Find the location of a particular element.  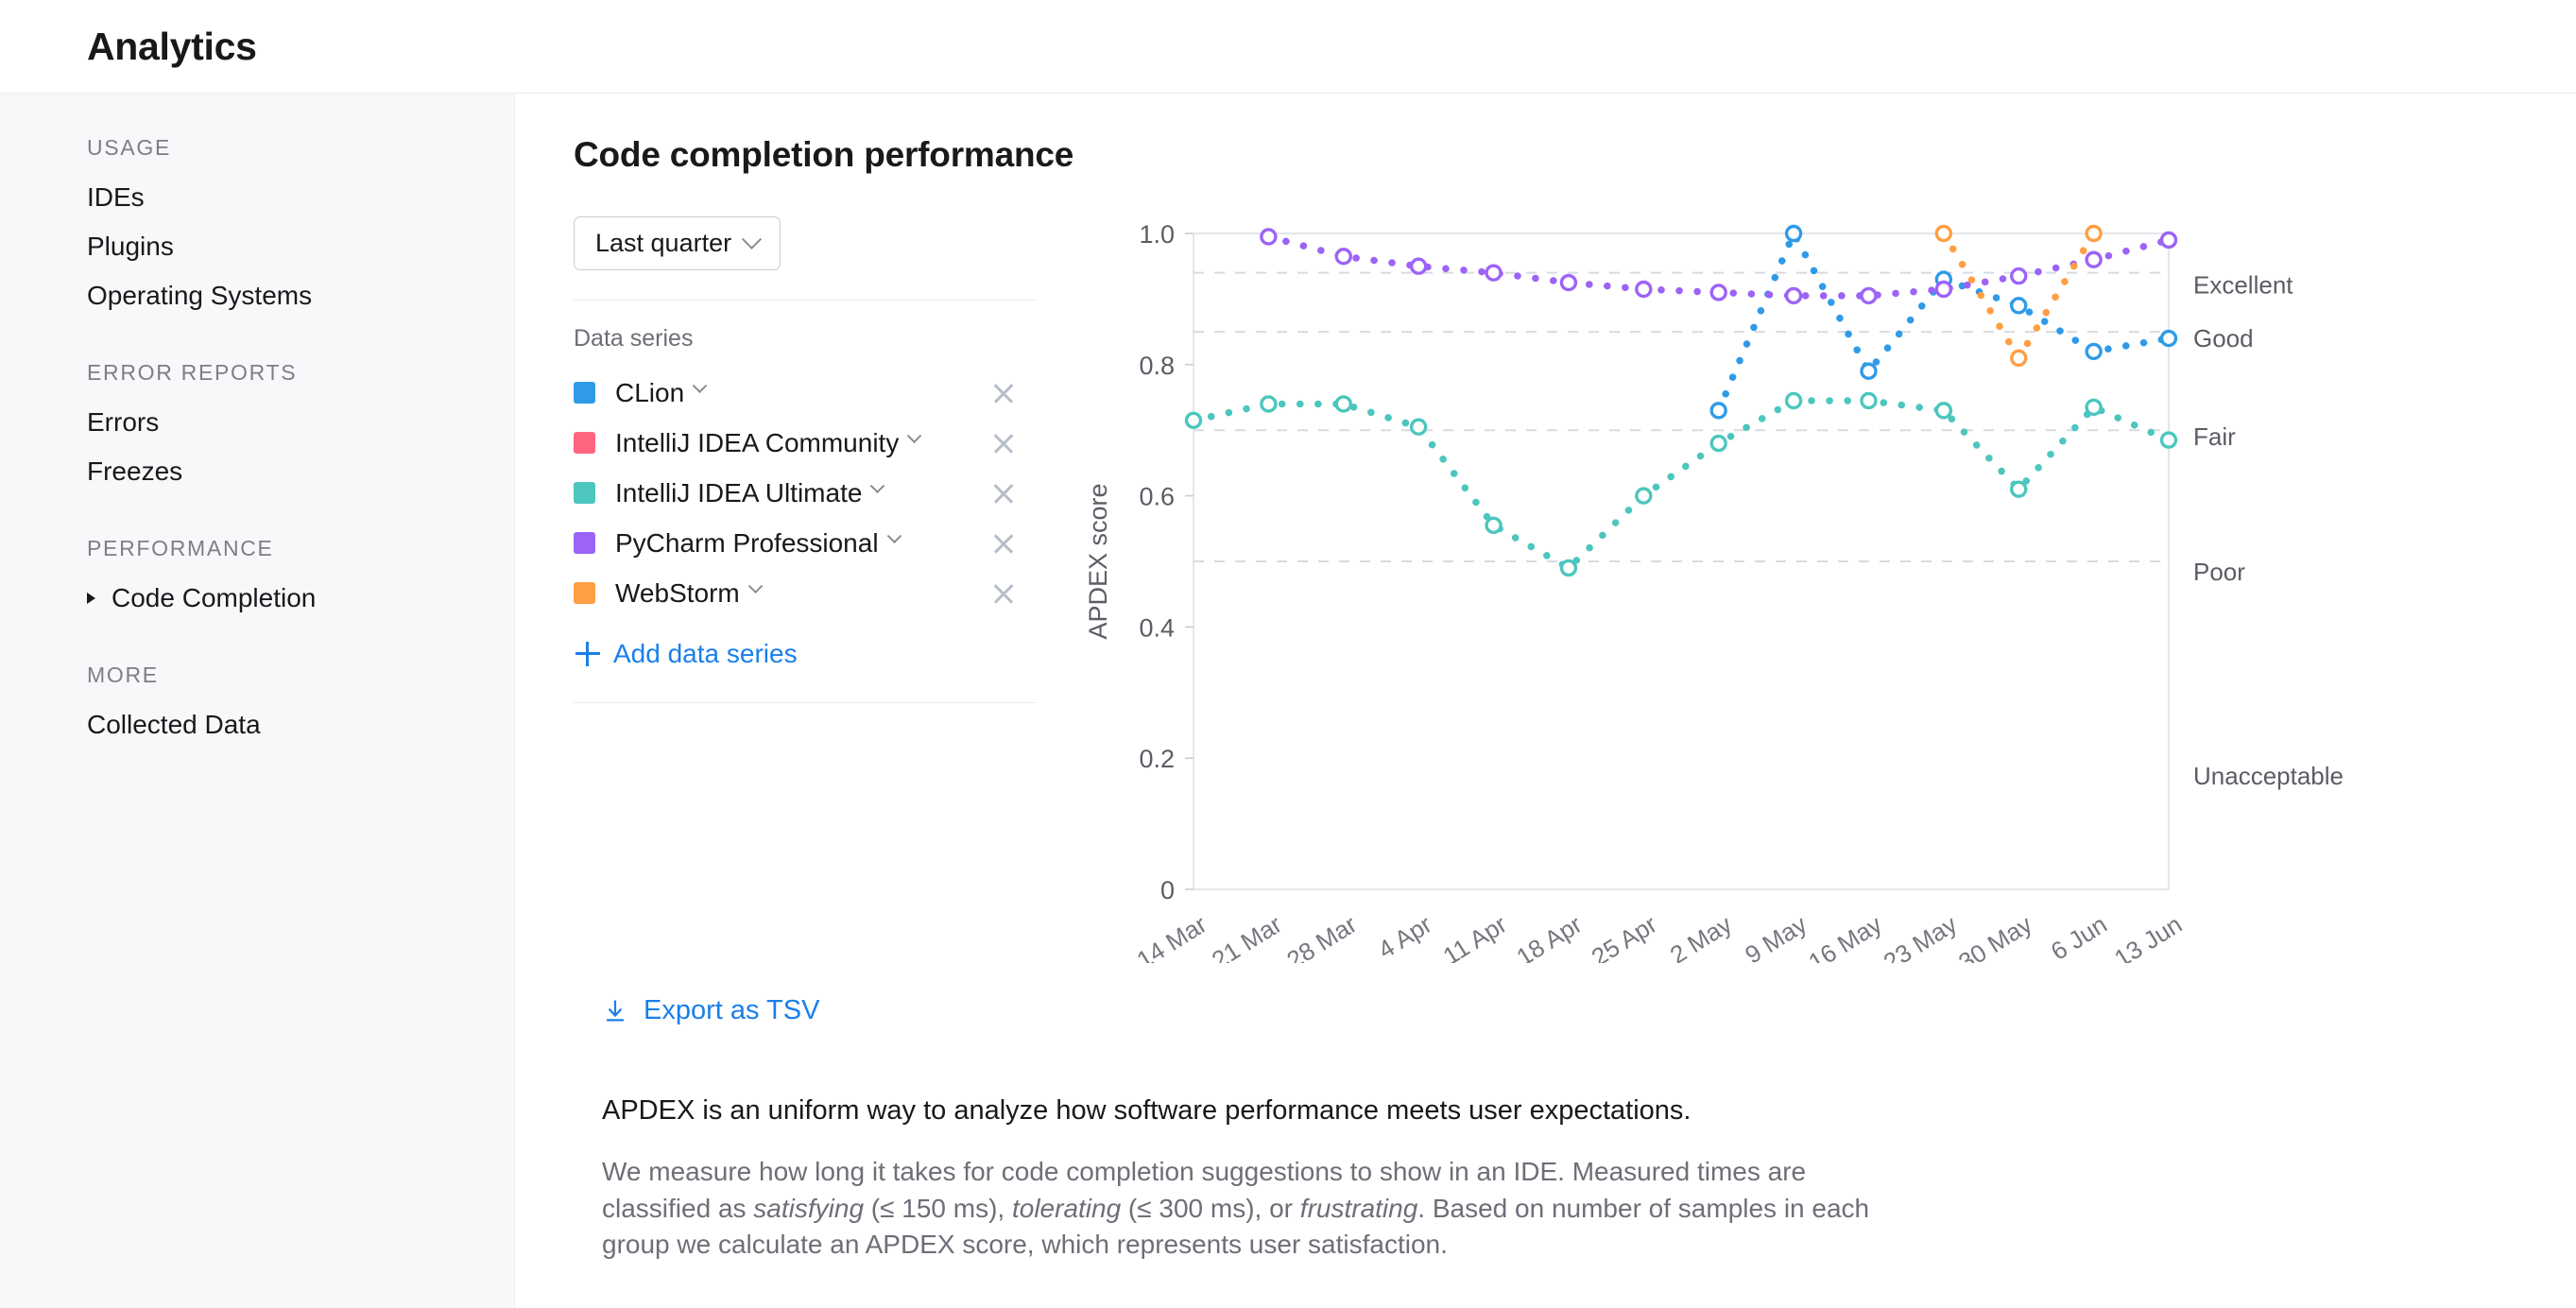

x-tick-label: 18 Apr is located at coordinates (1549, 936).